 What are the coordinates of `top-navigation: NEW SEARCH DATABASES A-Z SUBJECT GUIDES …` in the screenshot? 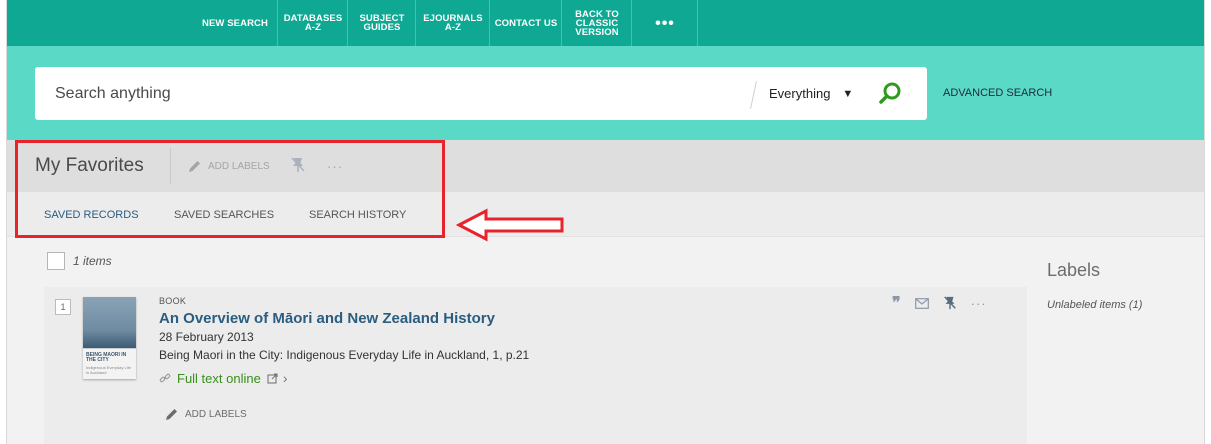 It's located at (605, 23).